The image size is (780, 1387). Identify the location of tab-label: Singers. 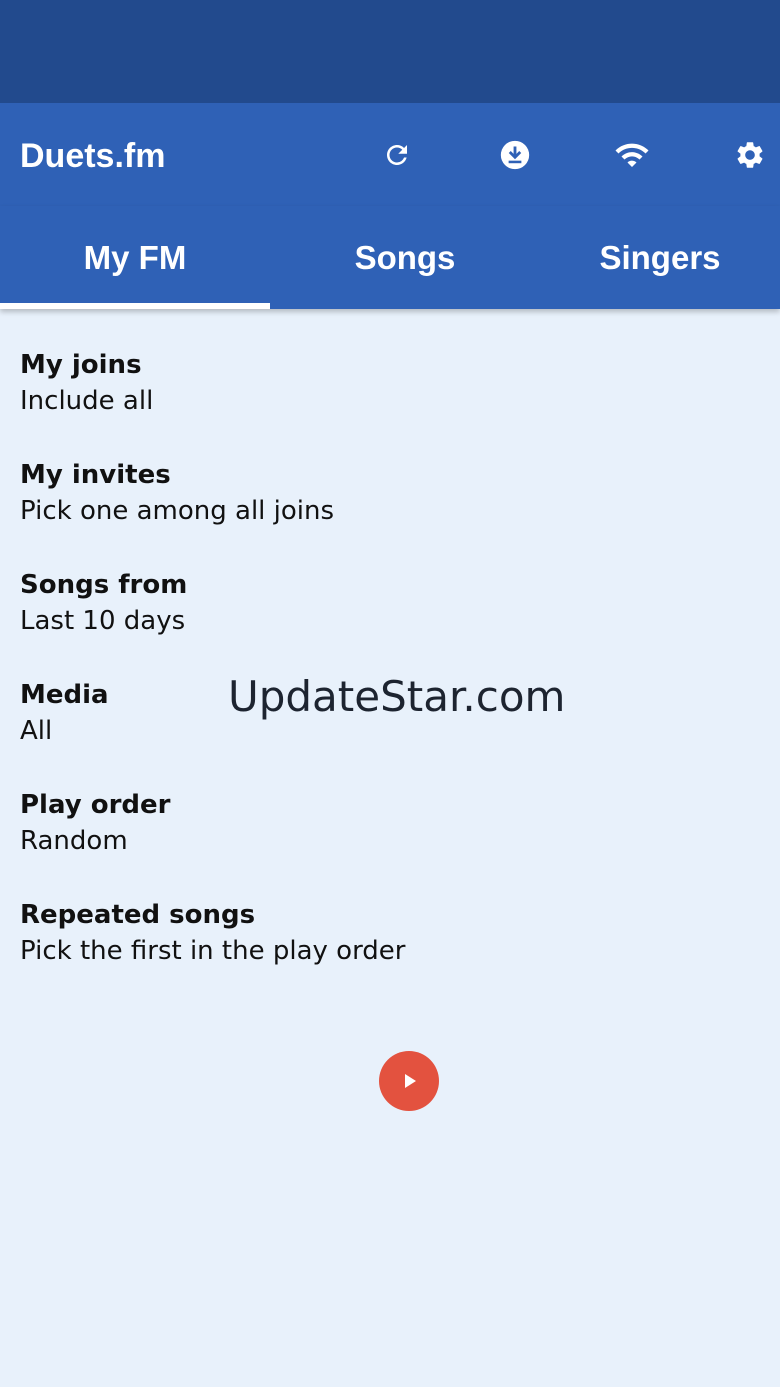
(660, 257).